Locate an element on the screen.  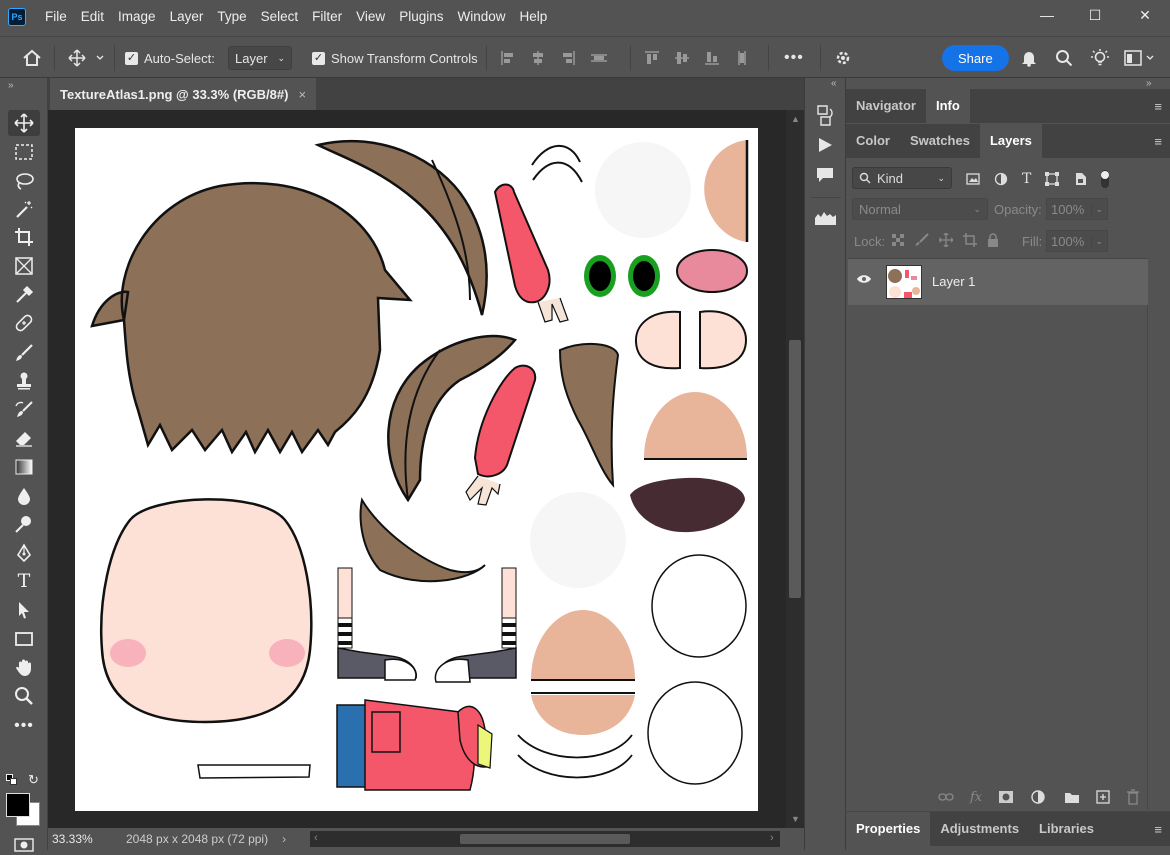
auto-select-checkbox: ✓ Auto-Select: is located at coordinates (170, 58).